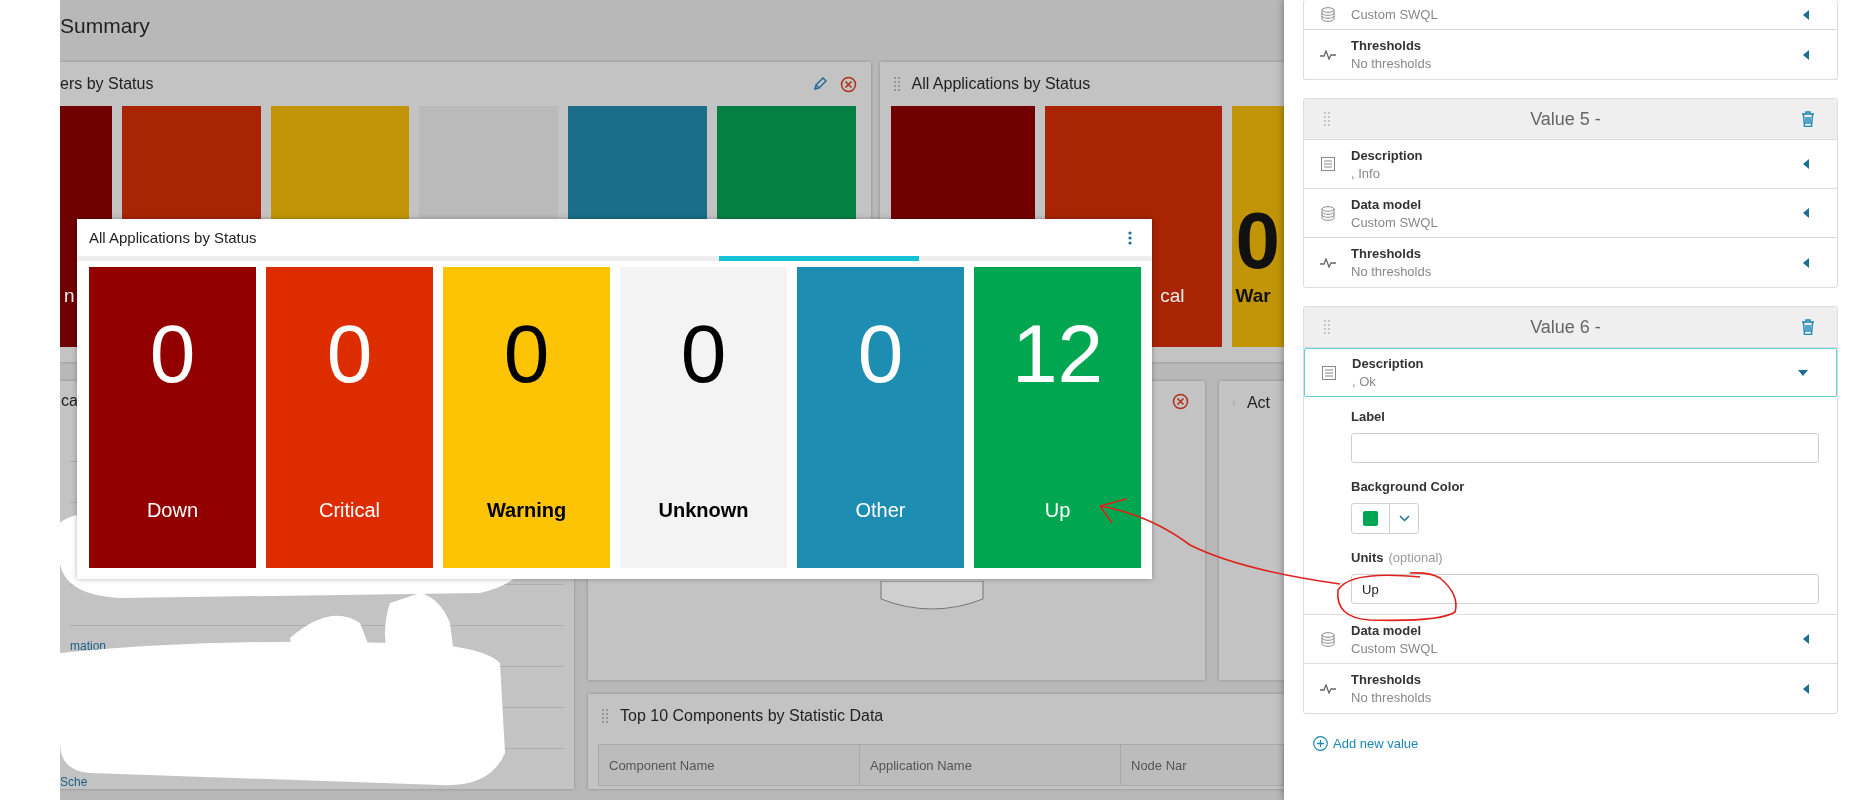  I want to click on more-options-icon, so click(1130, 237).